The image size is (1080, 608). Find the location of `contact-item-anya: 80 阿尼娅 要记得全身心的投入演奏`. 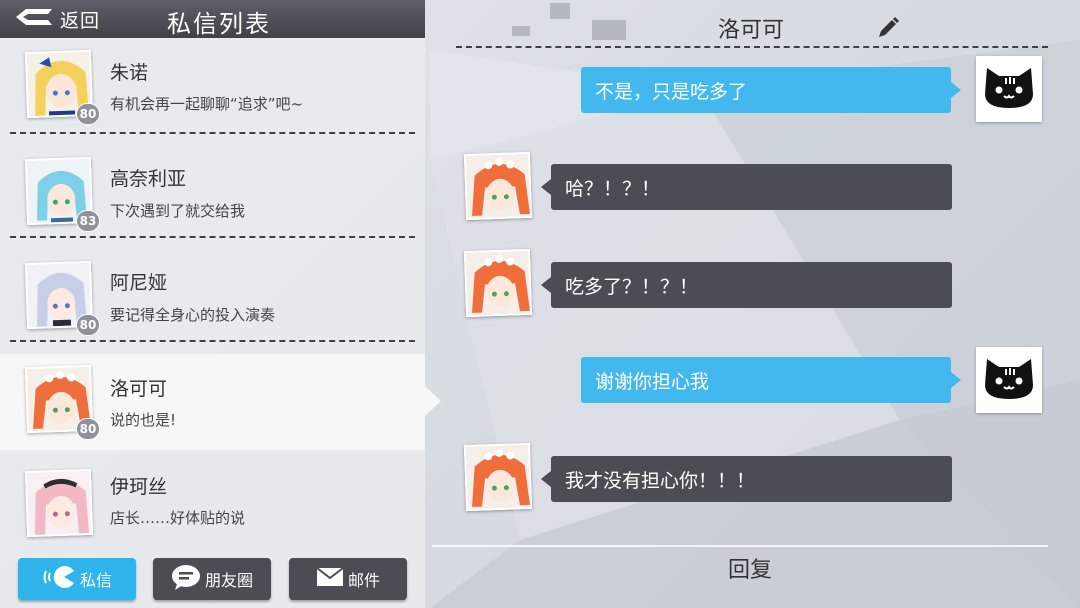

contact-item-anya: 80 阿尼娅 要记得全身心的投入演奏 is located at coordinates (212, 290).